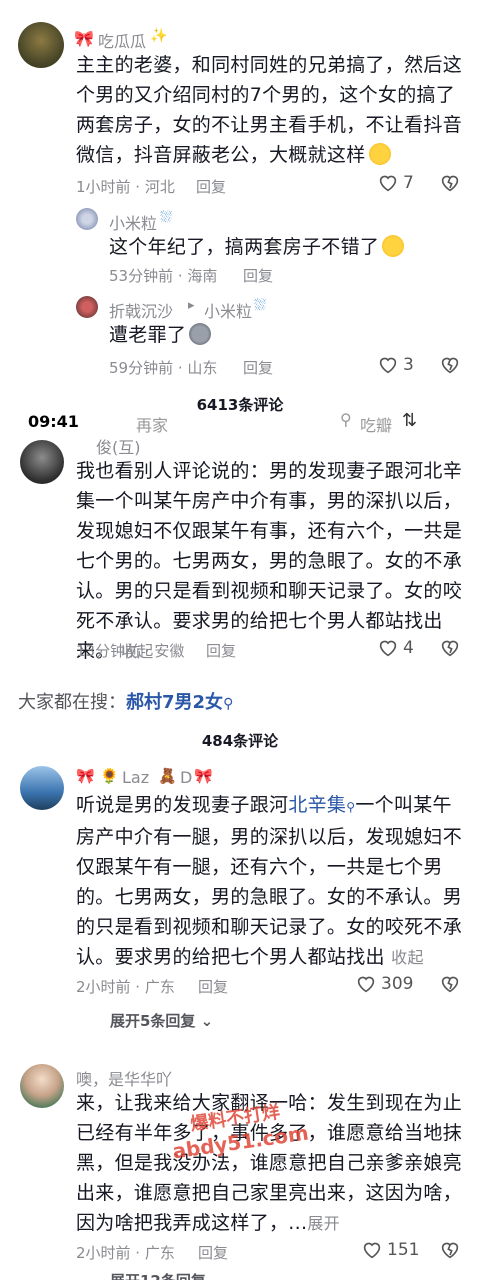  What do you see at coordinates (130, 651) in the screenshot?
I see `comment-time-location: 13分钟前 · 安徽` at bounding box center [130, 651].